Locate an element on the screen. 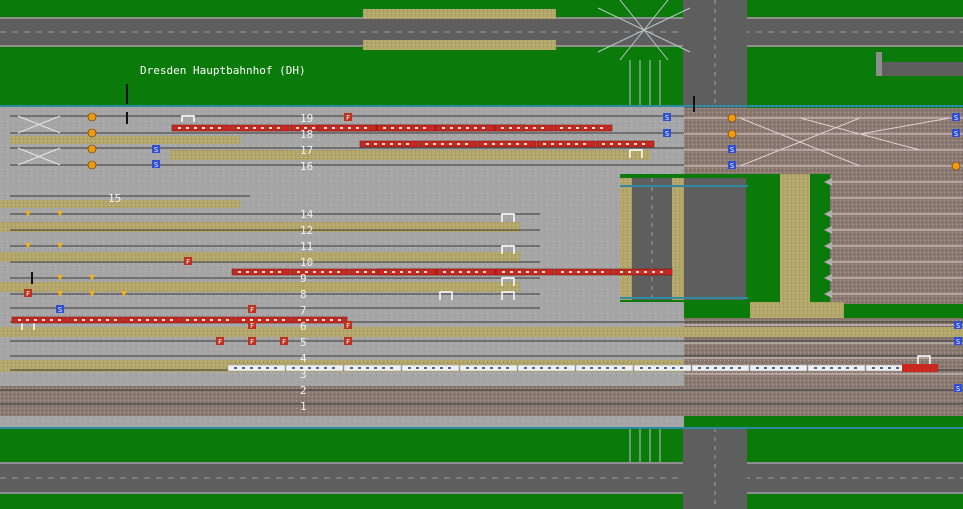 The height and width of the screenshot is (509, 963). track-number: 1 is located at coordinates (303, 406).